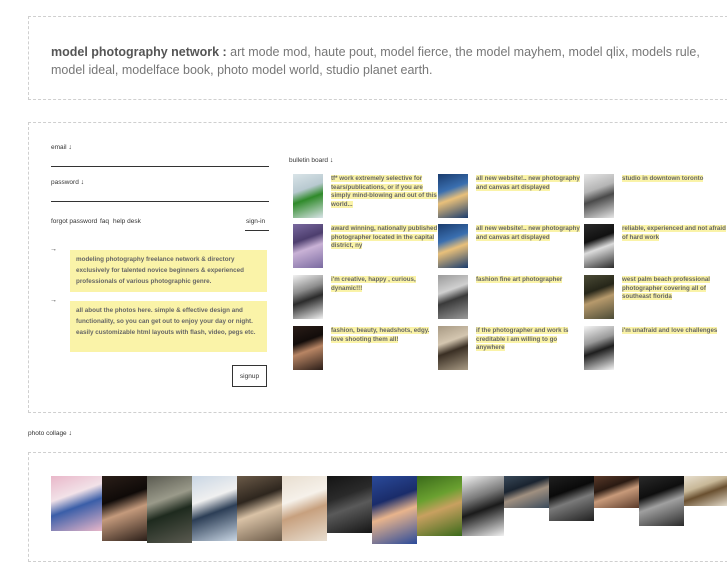 The height and width of the screenshot is (562, 727). Describe the element at coordinates (311, 160) in the screenshot. I see `bulletin-board-title: bulletin board ↓` at that location.